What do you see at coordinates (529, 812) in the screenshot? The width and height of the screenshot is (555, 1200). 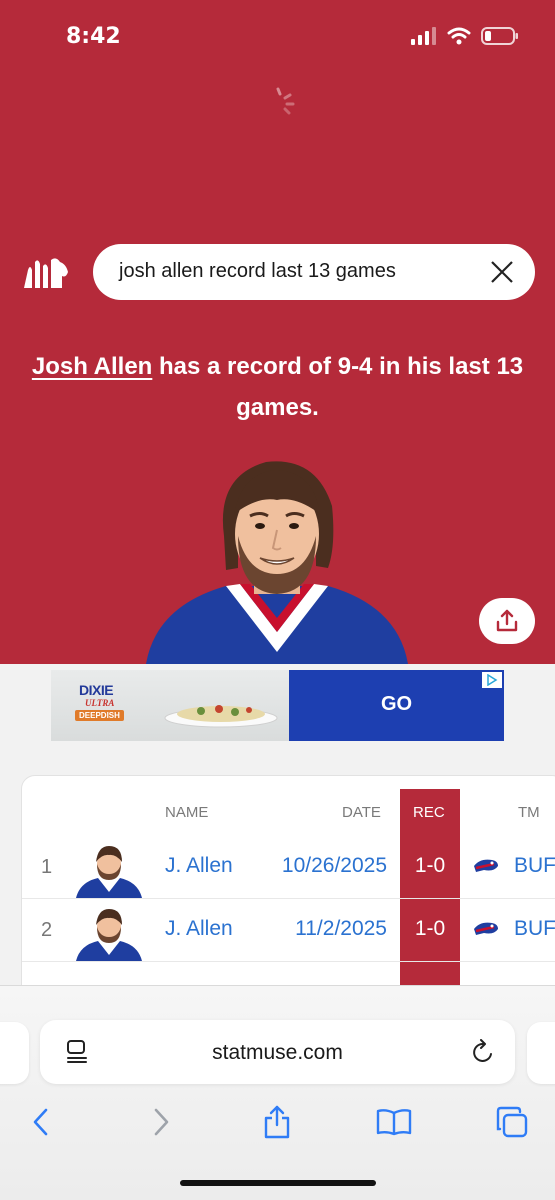 I see `header-team: TM` at bounding box center [529, 812].